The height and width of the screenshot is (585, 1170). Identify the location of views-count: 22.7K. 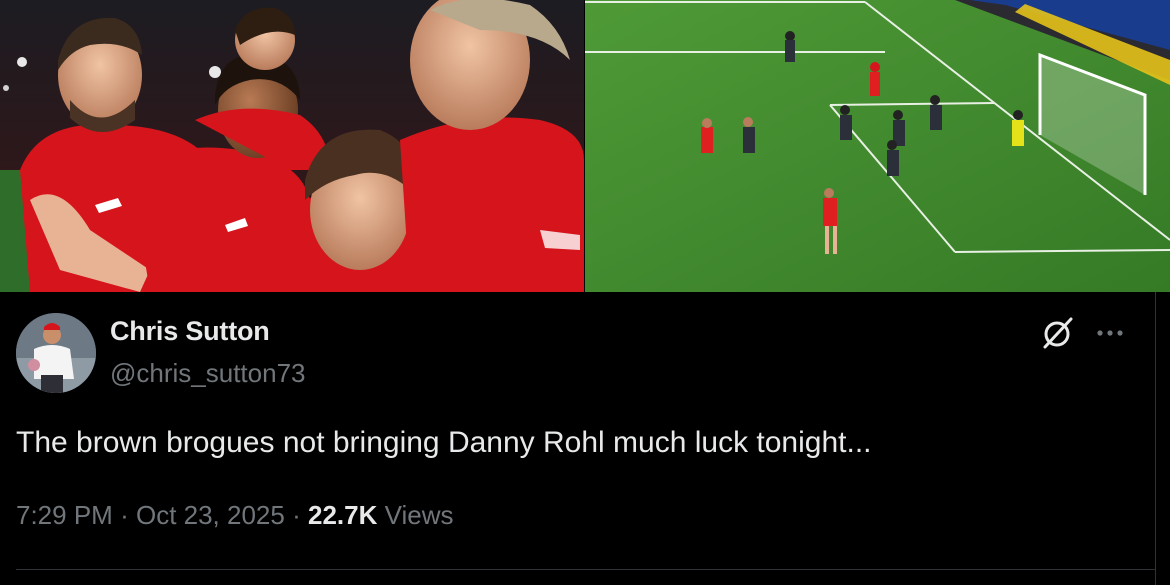
(342, 515).